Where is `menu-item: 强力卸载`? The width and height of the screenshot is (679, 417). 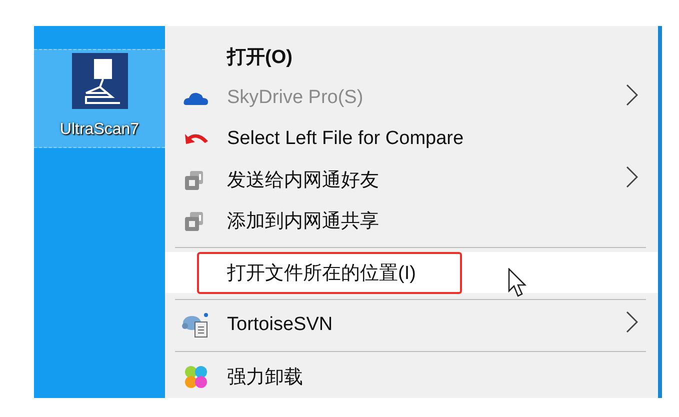 menu-item: 强力卸载 is located at coordinates (411, 376).